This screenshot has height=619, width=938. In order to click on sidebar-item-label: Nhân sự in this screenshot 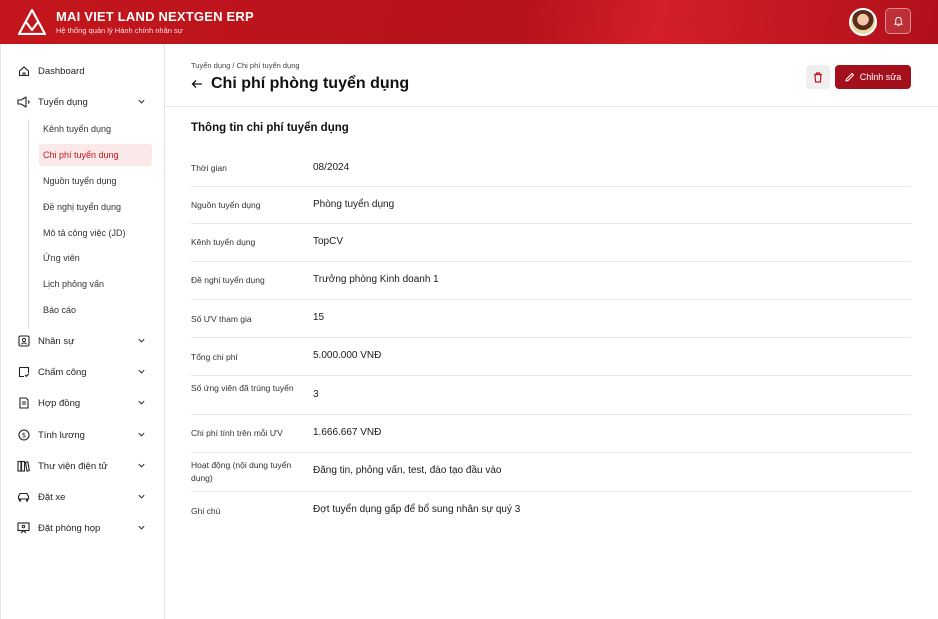, I will do `click(56, 341)`.